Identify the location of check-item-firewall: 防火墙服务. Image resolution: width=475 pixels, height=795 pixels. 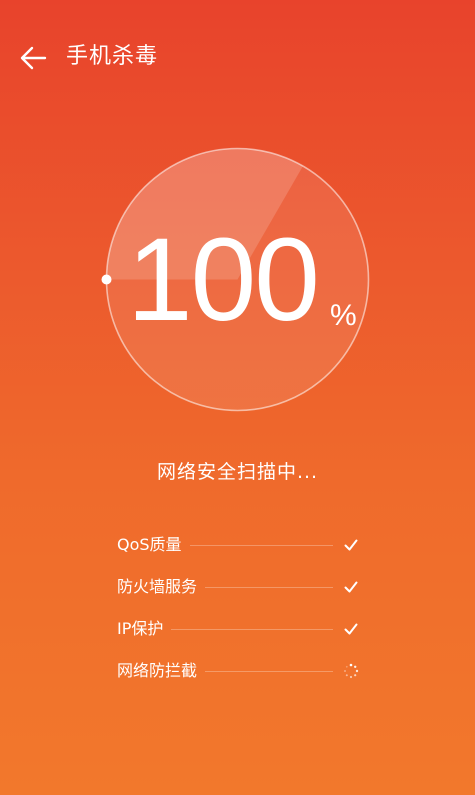
(238, 587).